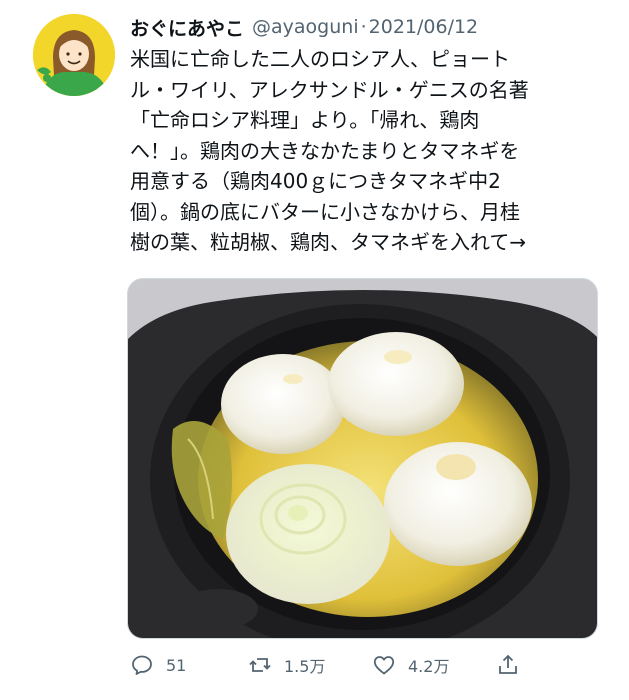  I want to click on tweet-text-line: 個）。鍋の底にバターに小さなかけら、月桂, so click(325, 211).